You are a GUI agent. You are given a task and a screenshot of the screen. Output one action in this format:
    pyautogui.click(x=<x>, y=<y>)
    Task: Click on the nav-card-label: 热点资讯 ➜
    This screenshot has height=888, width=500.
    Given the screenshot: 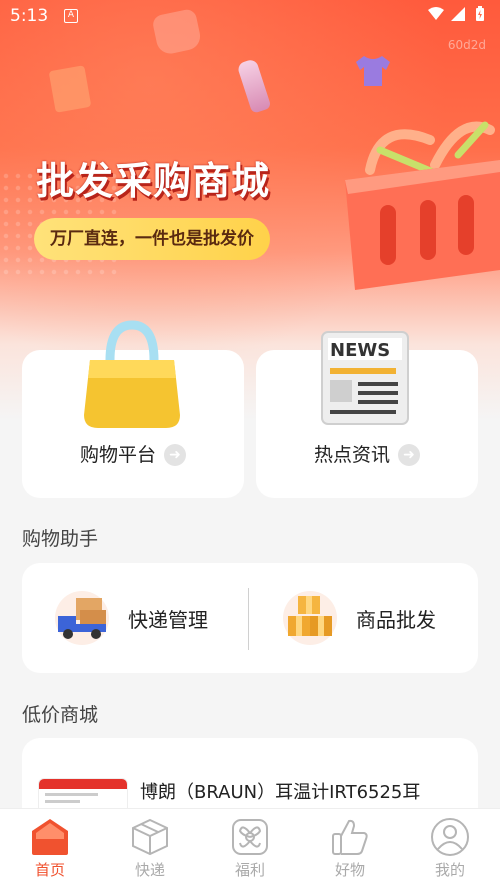 What is the action you would take?
    pyautogui.click(x=367, y=453)
    